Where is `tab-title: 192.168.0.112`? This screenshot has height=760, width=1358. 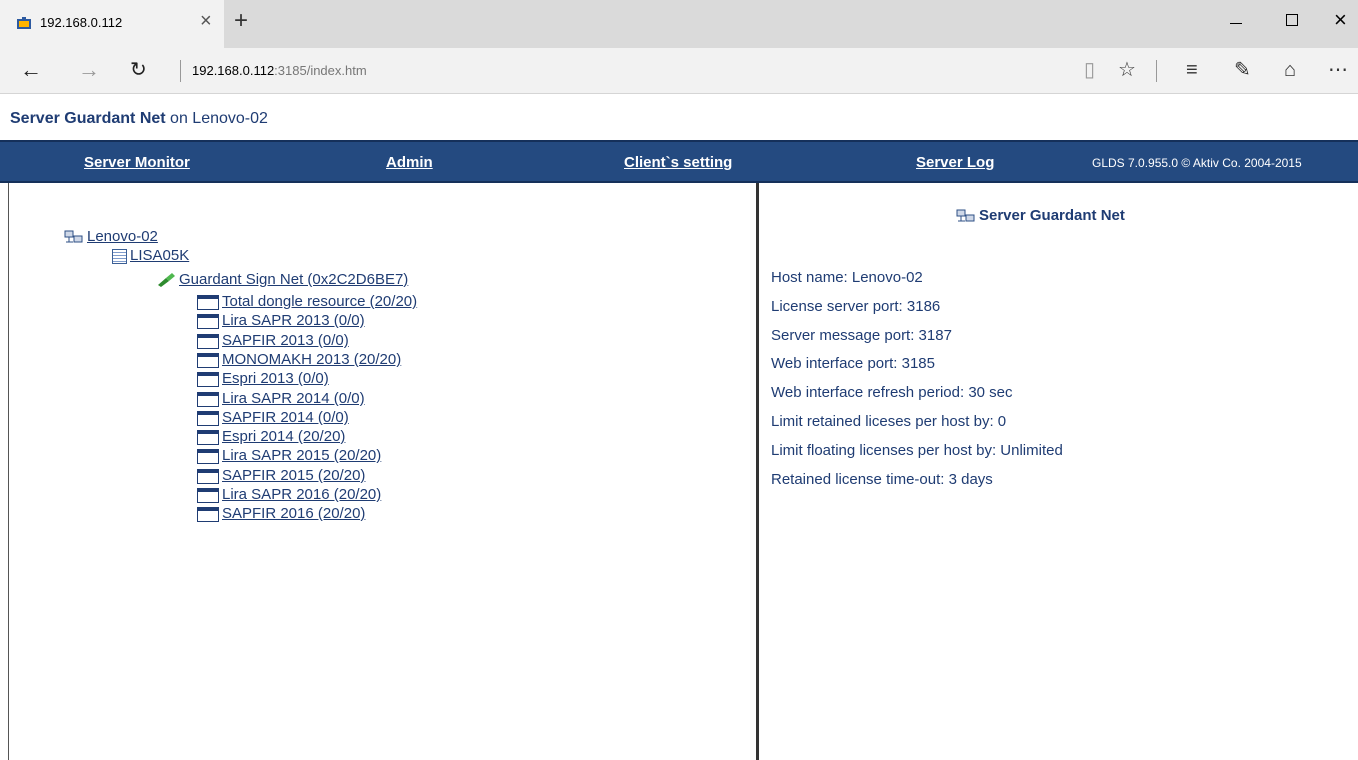
tab-title: 192.168.0.112 is located at coordinates (81, 22).